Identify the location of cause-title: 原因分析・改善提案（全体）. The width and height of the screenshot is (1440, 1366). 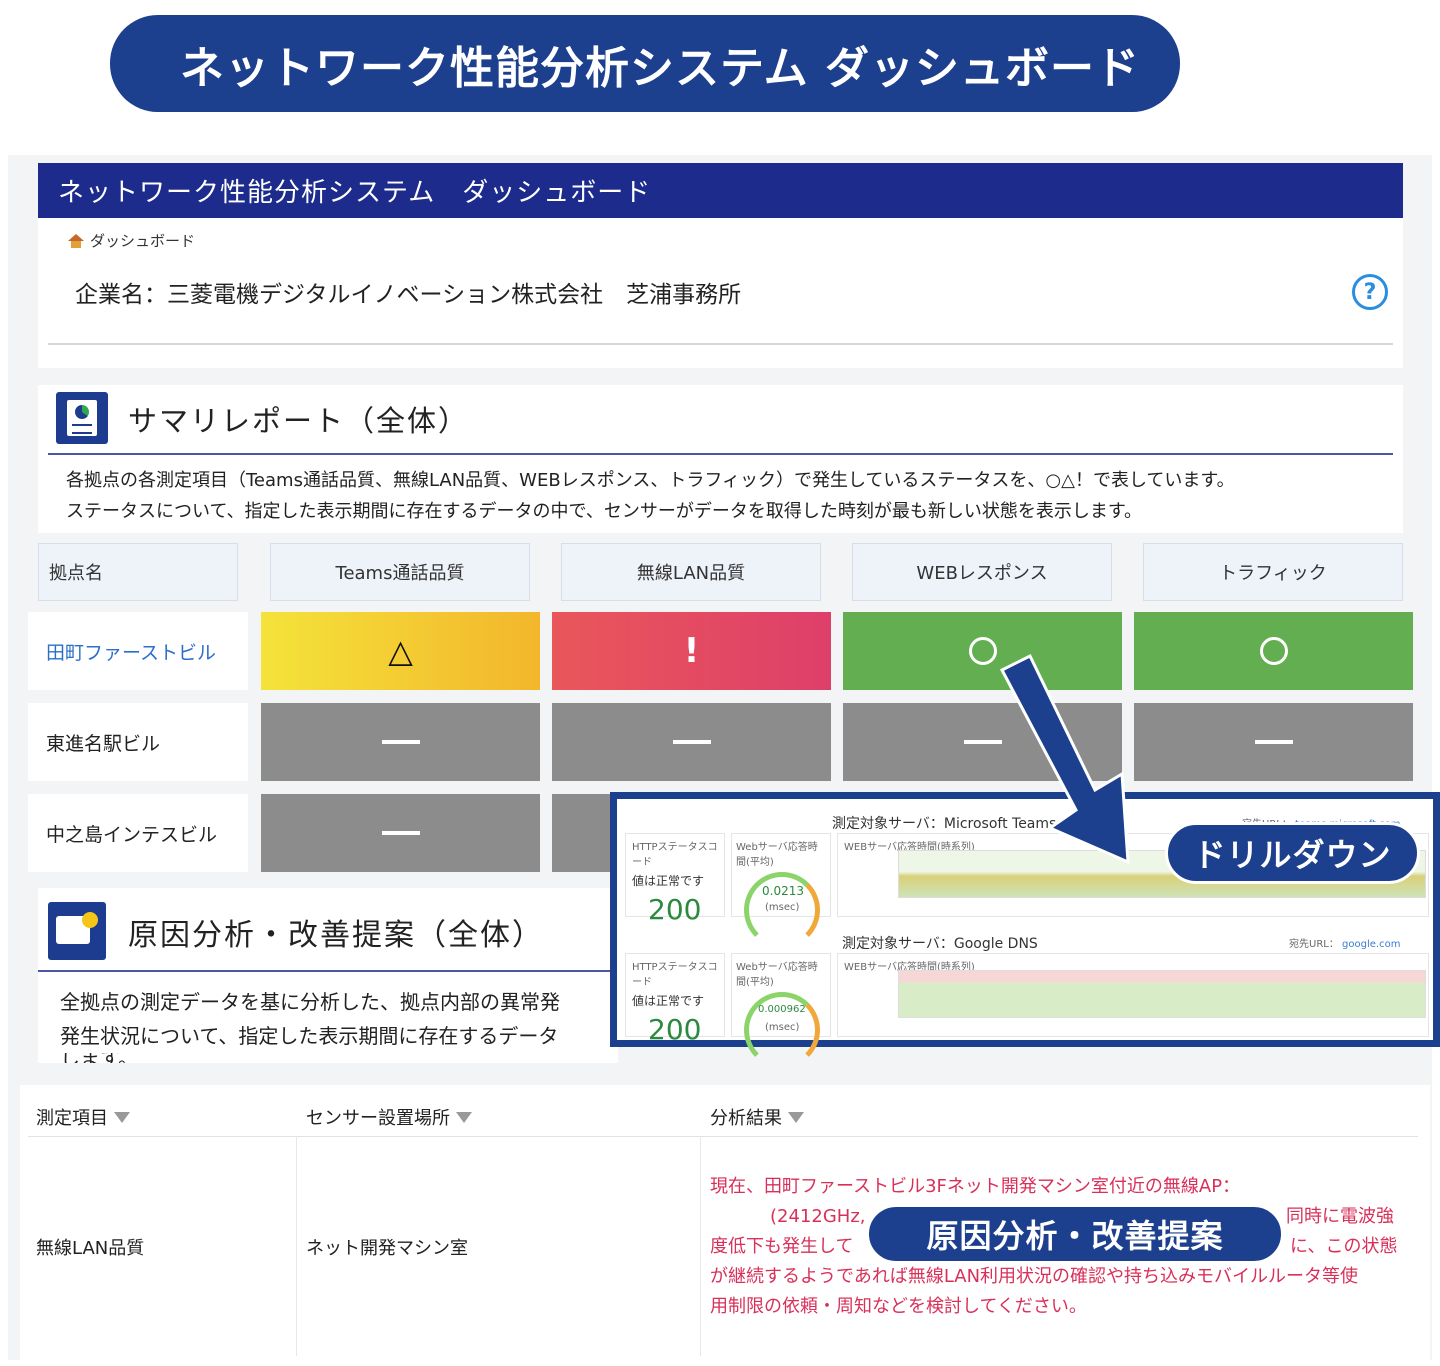
(336, 935).